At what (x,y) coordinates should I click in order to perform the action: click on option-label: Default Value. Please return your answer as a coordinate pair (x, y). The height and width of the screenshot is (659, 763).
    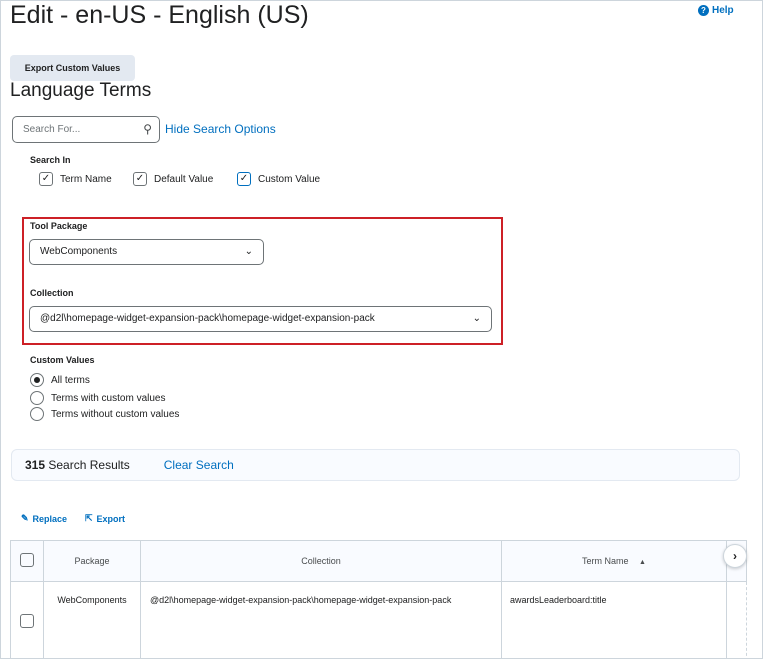
    Looking at the image, I should click on (184, 179).